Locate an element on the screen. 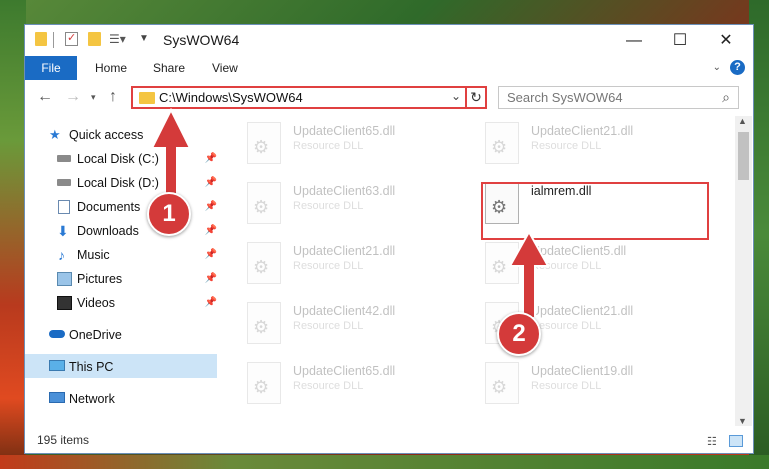  scroll-down-icon: ▼ is located at coordinates (742, 421).